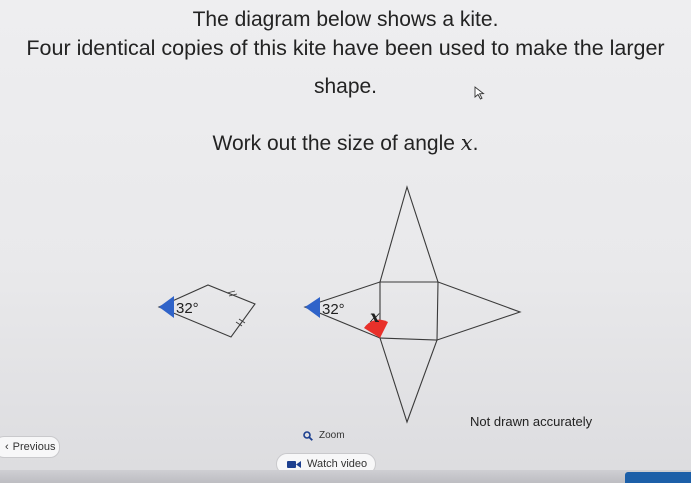  What do you see at coordinates (531, 421) in the screenshot?
I see `not-drawn-accurately-note: Not drawn accurately` at bounding box center [531, 421].